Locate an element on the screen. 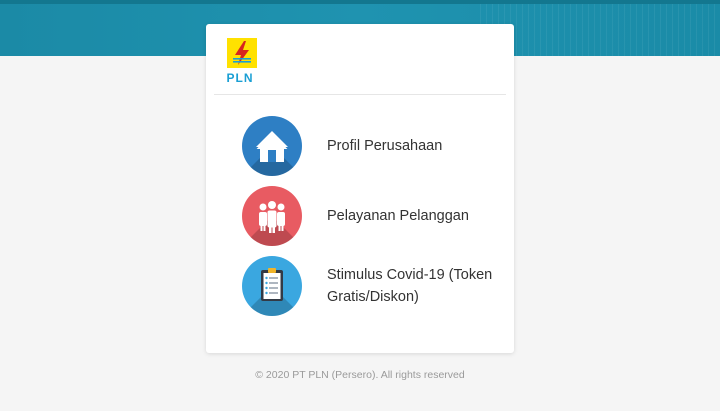 This screenshot has height=411, width=720. menu-item-label: Profil Perusahaan is located at coordinates (385, 146).